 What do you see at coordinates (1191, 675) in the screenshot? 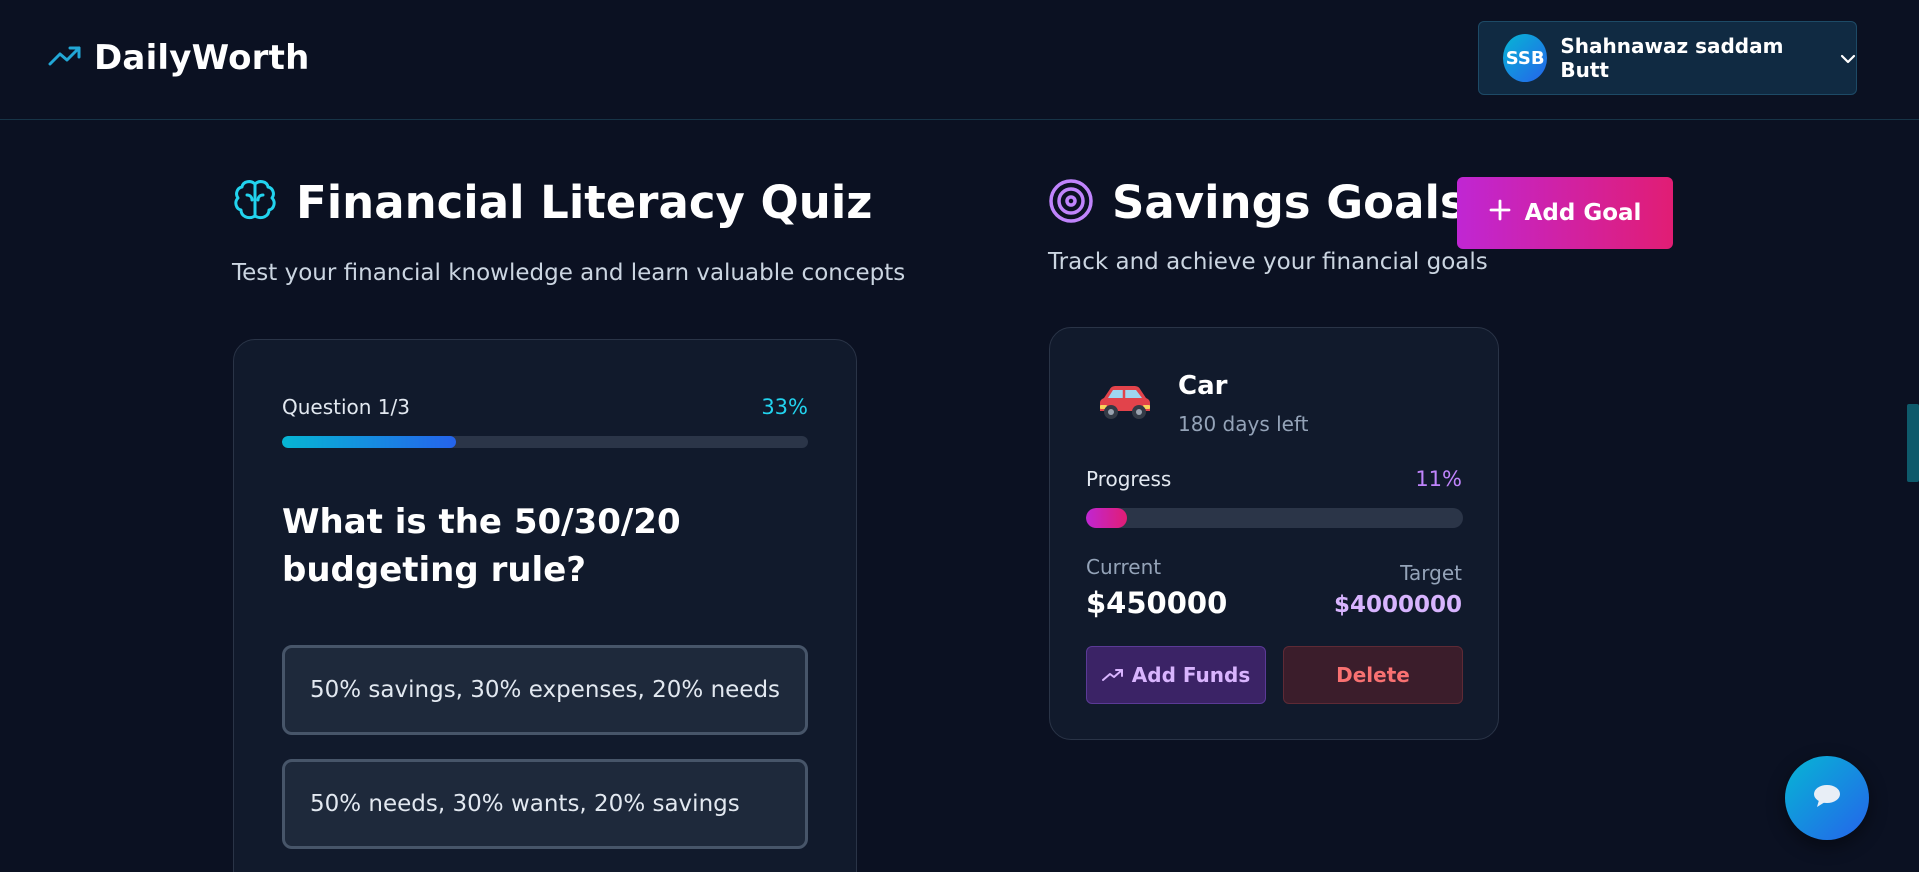
I see `add-funds-label: Add Funds` at bounding box center [1191, 675].